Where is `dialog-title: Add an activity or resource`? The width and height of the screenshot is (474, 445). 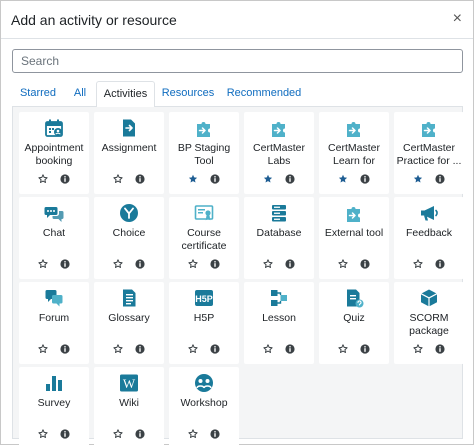
dialog-title: Add an activity or resource is located at coordinates (94, 20).